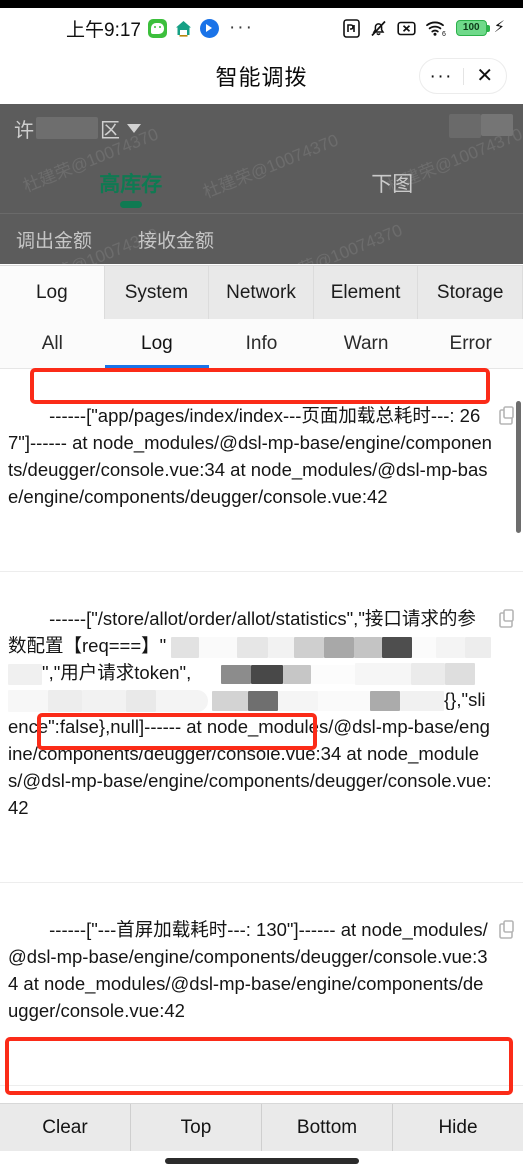 The width and height of the screenshot is (523, 1171). I want to click on active-tab-underline, so click(130, 204).